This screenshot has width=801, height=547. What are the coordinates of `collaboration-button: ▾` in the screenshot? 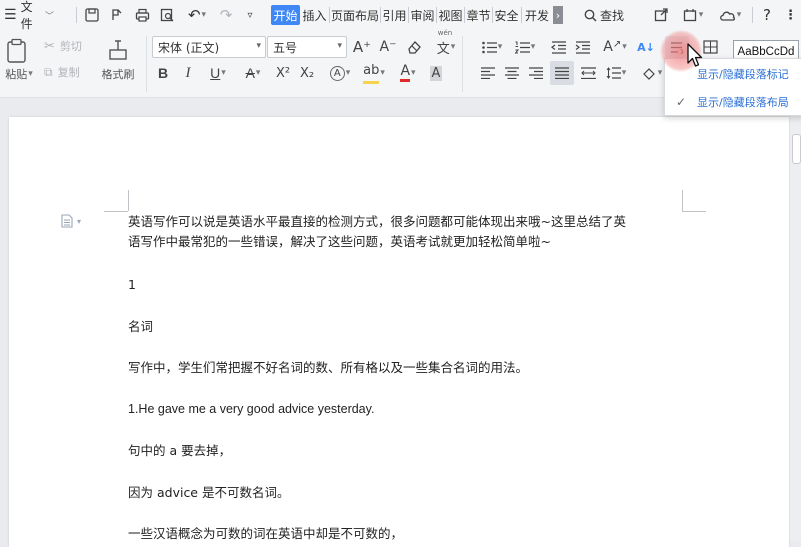 It's located at (693, 15).